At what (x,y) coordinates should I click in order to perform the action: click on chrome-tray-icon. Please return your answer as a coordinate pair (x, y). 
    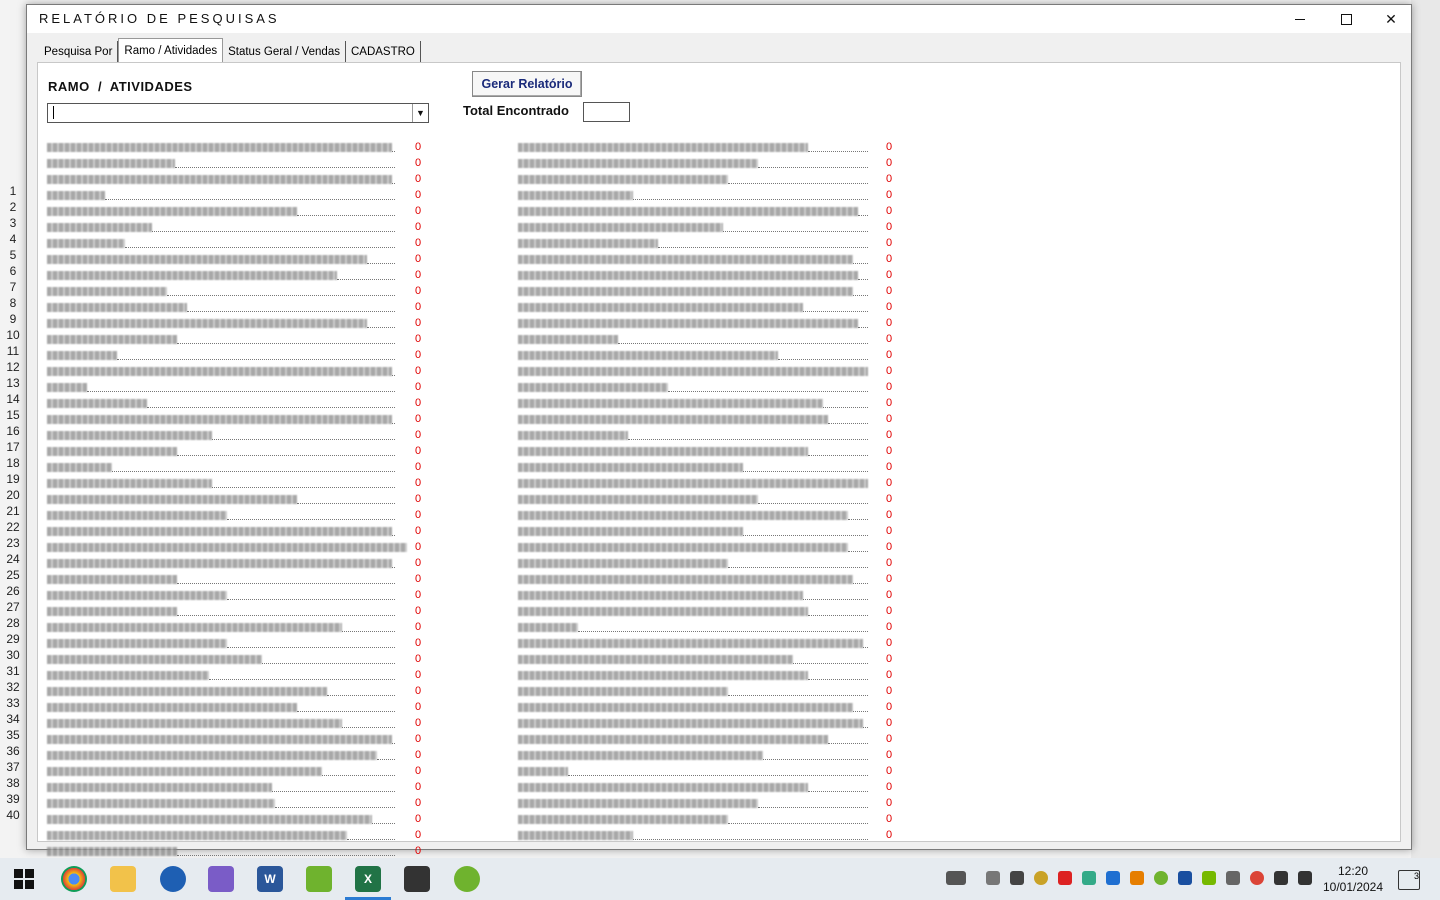
    Looking at the image, I should click on (1257, 878).